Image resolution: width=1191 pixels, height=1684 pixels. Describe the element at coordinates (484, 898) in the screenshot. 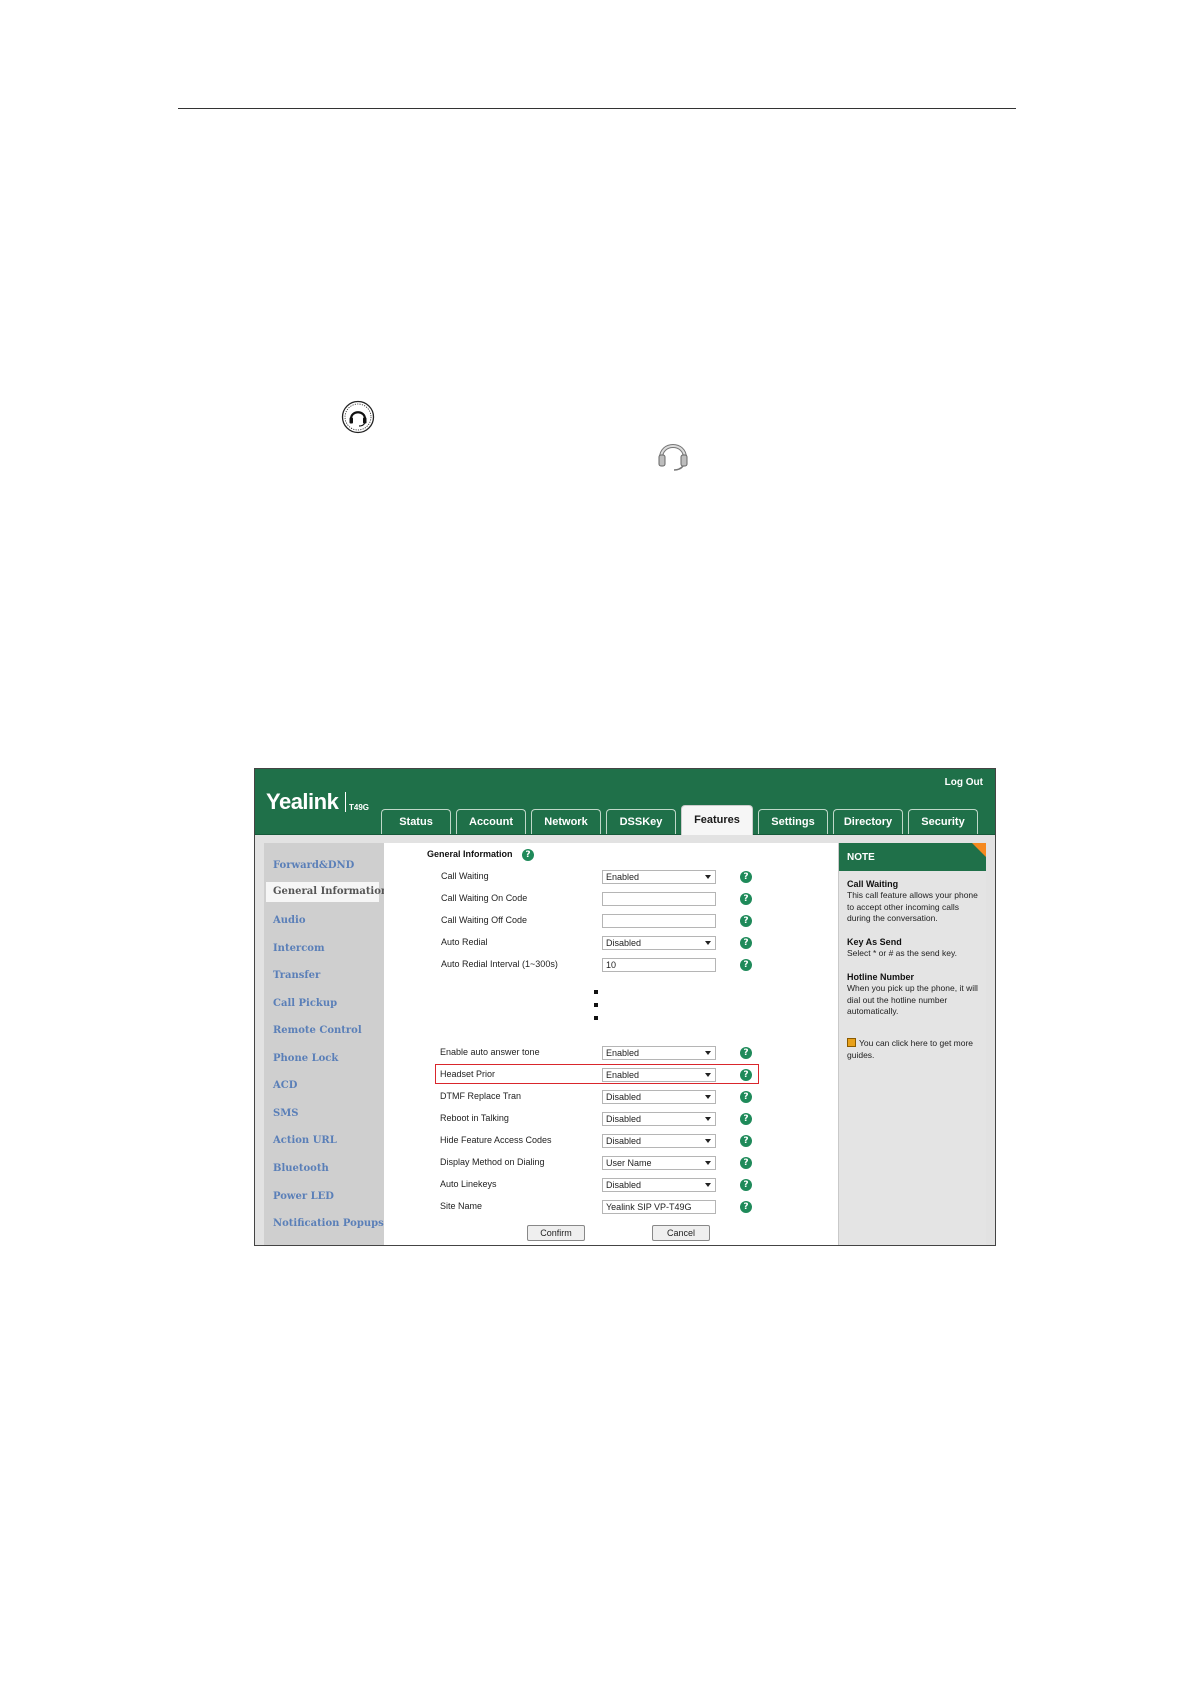

I see `label-call-waiting-on-code: Call Waiting On Code` at that location.